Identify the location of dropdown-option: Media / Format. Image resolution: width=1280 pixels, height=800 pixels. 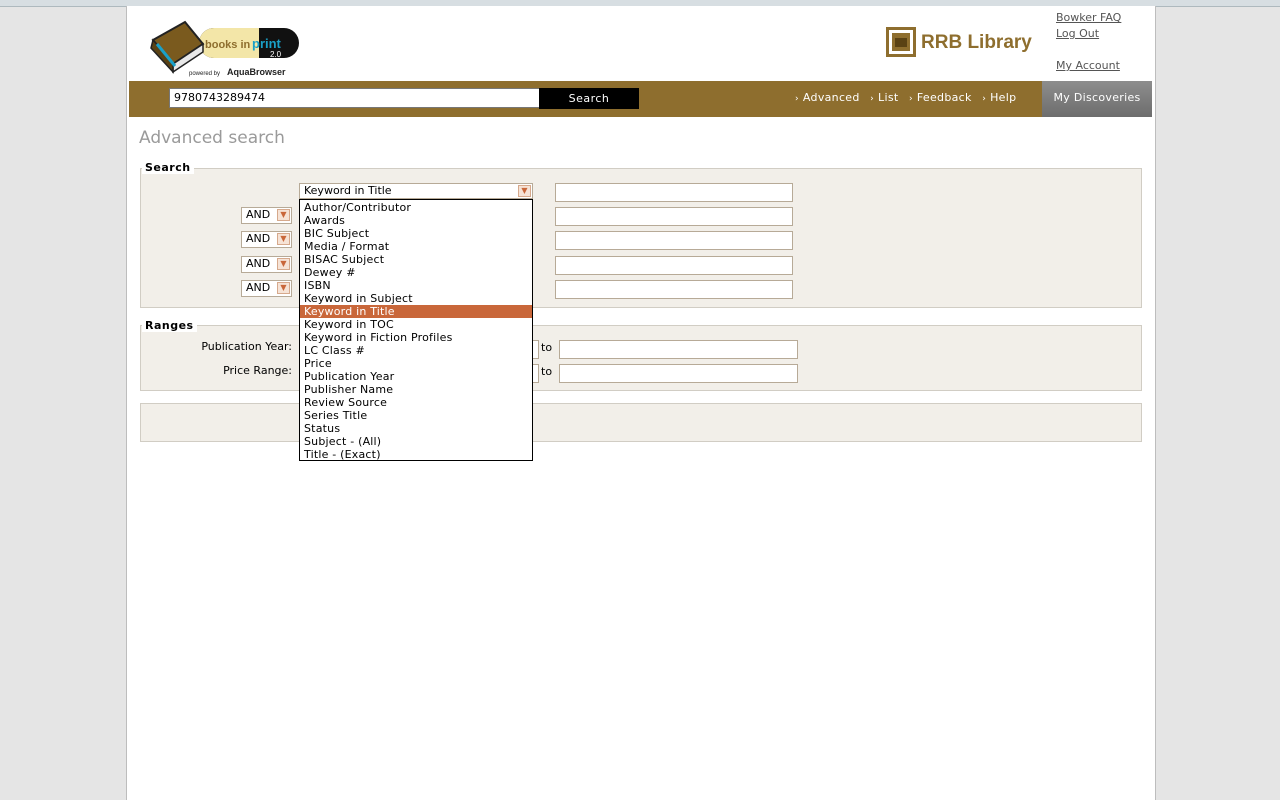
(416, 246).